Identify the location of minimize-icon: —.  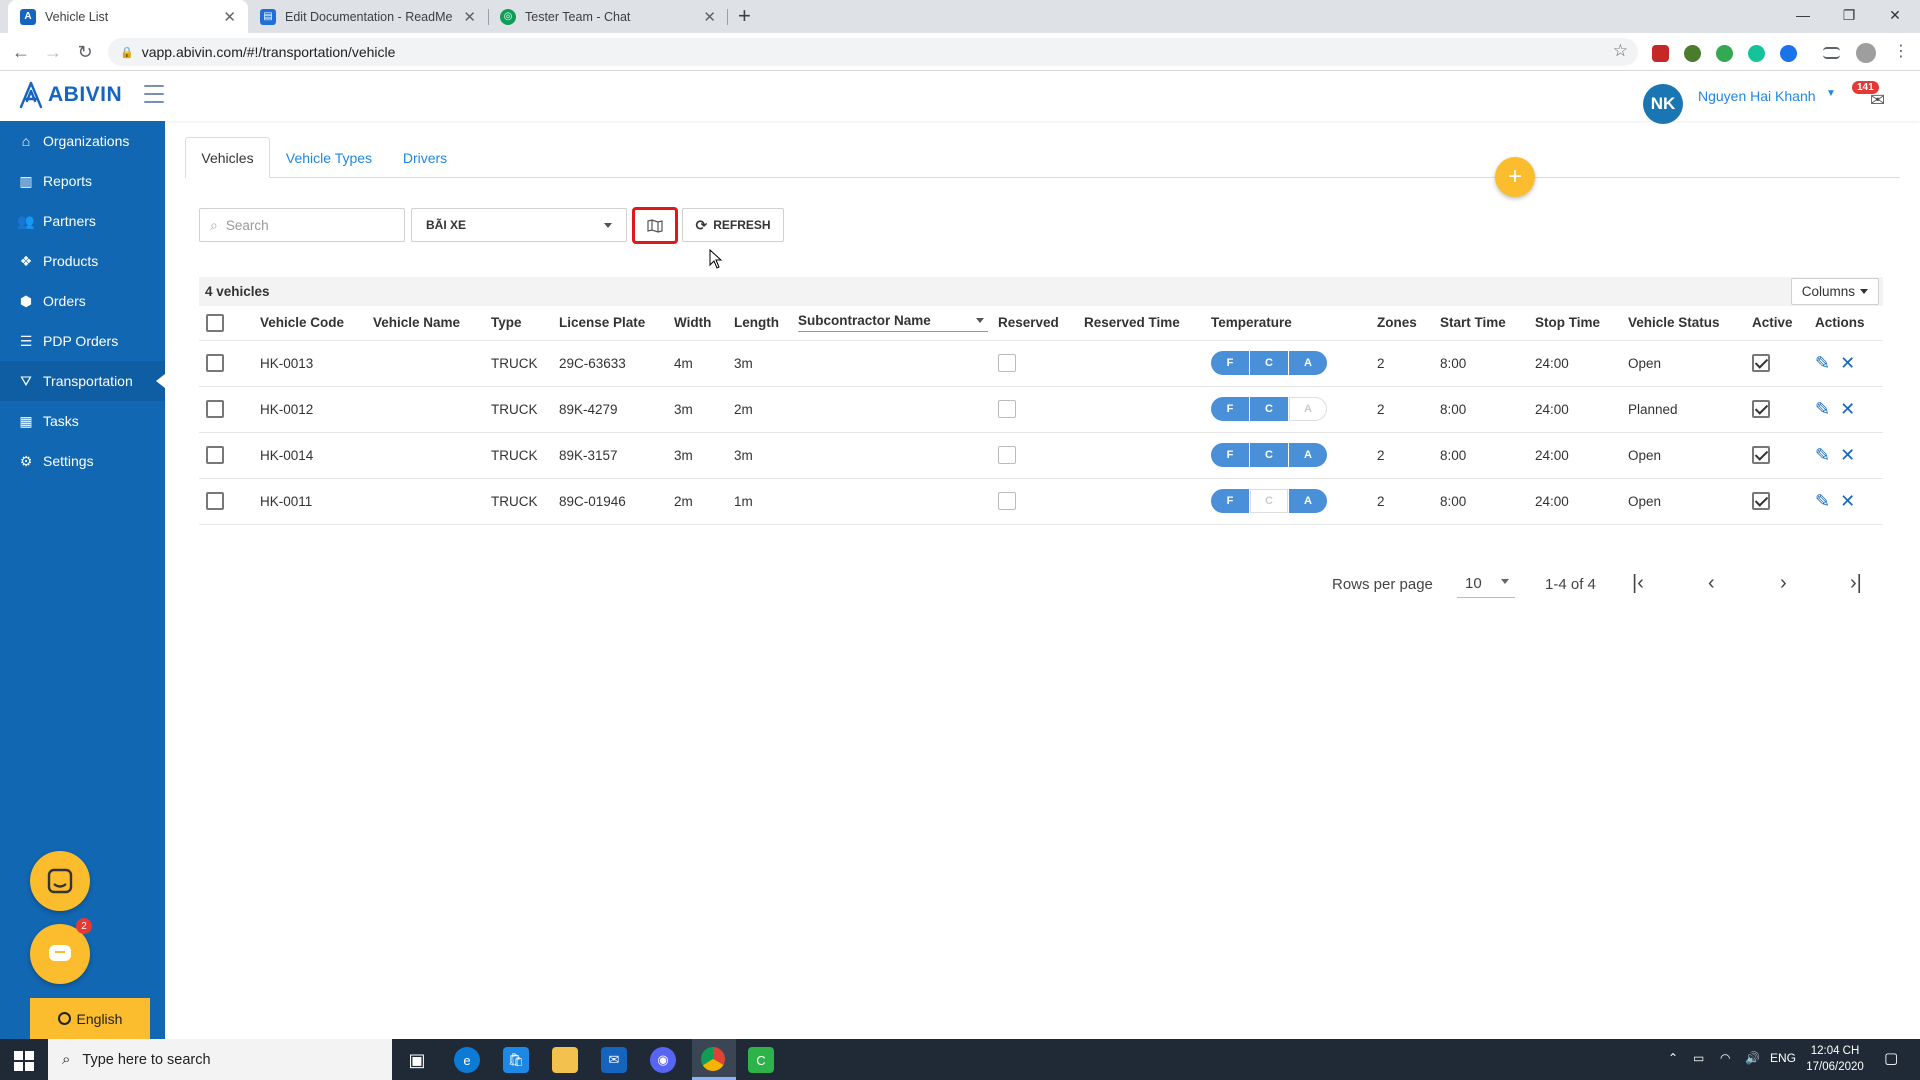
(1803, 15).